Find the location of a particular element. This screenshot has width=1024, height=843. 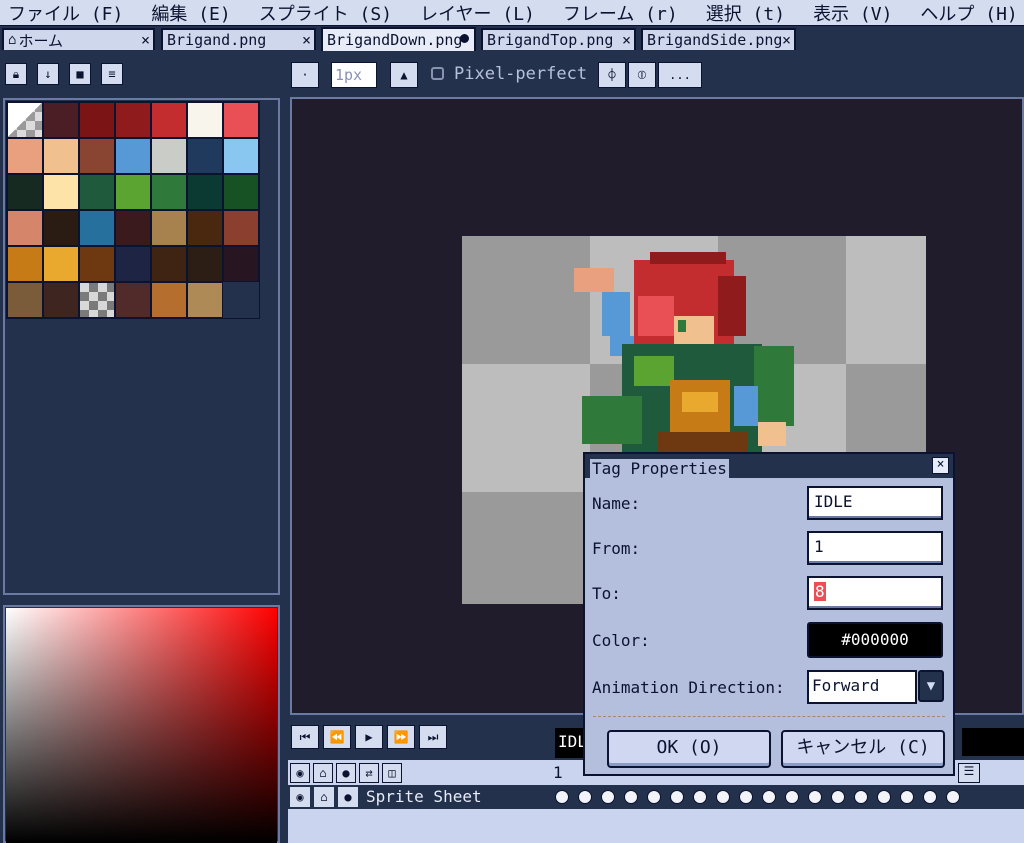

lock-icon: 🔒︎ is located at coordinates (16, 74).